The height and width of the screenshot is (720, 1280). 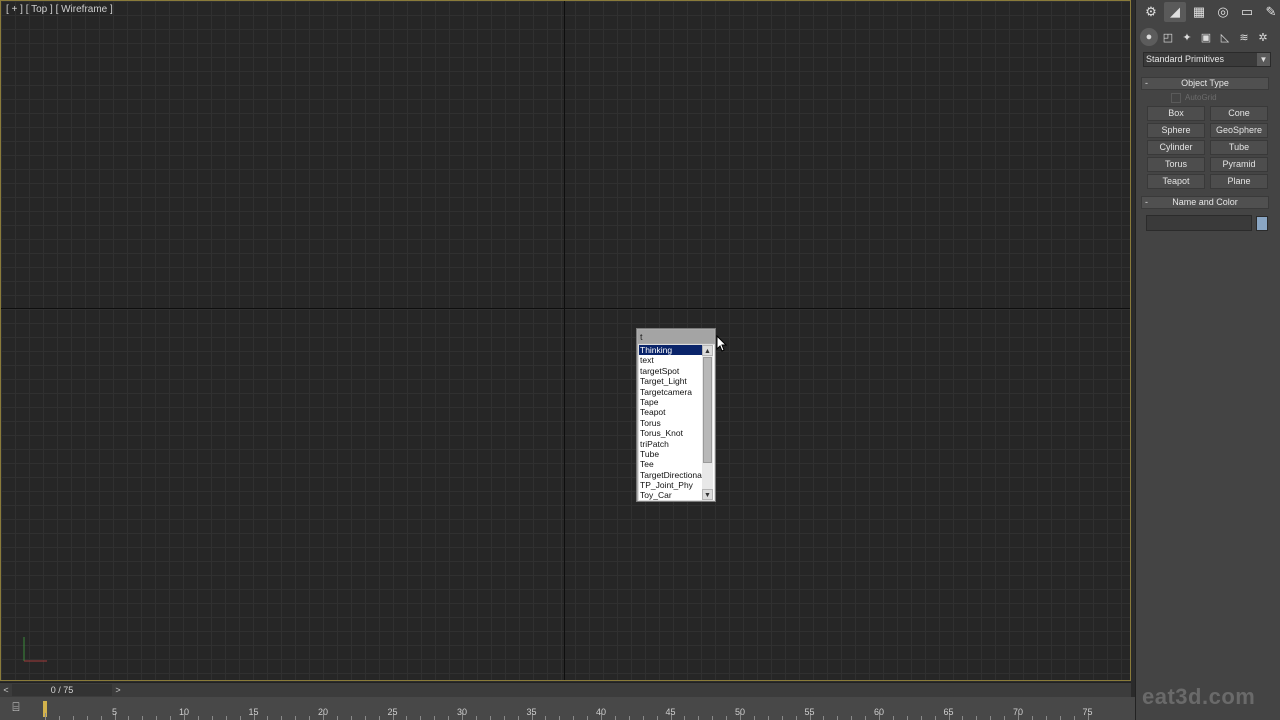 What do you see at coordinates (59, 9) in the screenshot?
I see `viewport-label: [ + ] [ Top ] [ Wireframe ]` at bounding box center [59, 9].